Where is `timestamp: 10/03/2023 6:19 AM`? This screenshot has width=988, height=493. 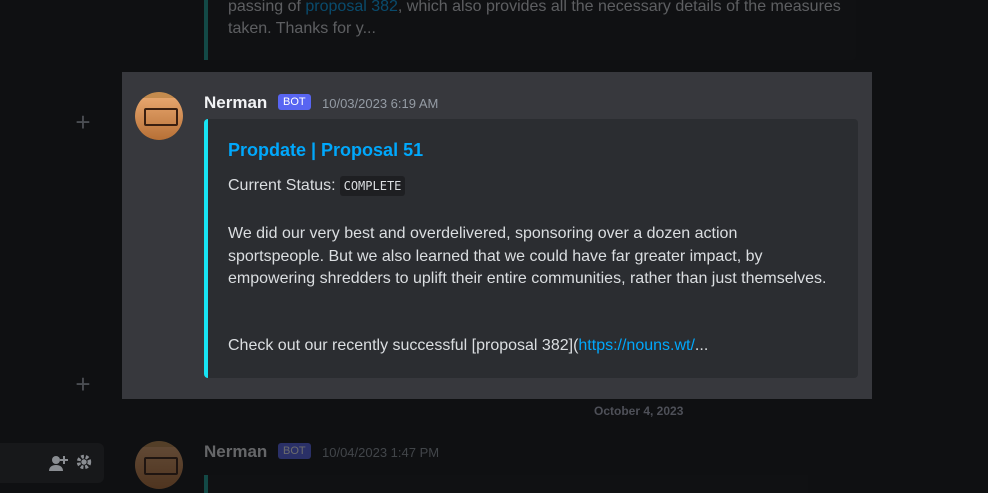 timestamp: 10/03/2023 6:19 AM is located at coordinates (380, 103).